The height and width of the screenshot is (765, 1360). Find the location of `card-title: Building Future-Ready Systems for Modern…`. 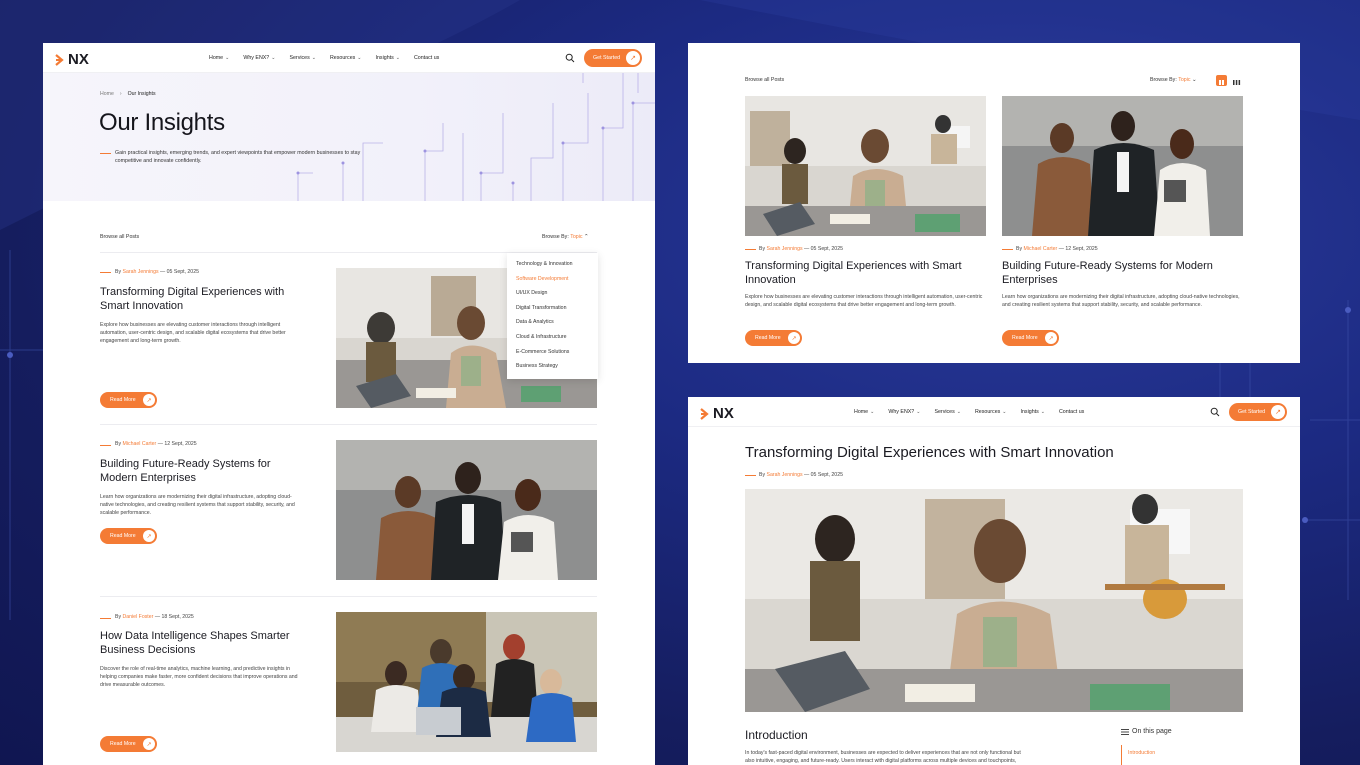

card-title: Building Future-Ready Systems for Modern… is located at coordinates (1117, 273).